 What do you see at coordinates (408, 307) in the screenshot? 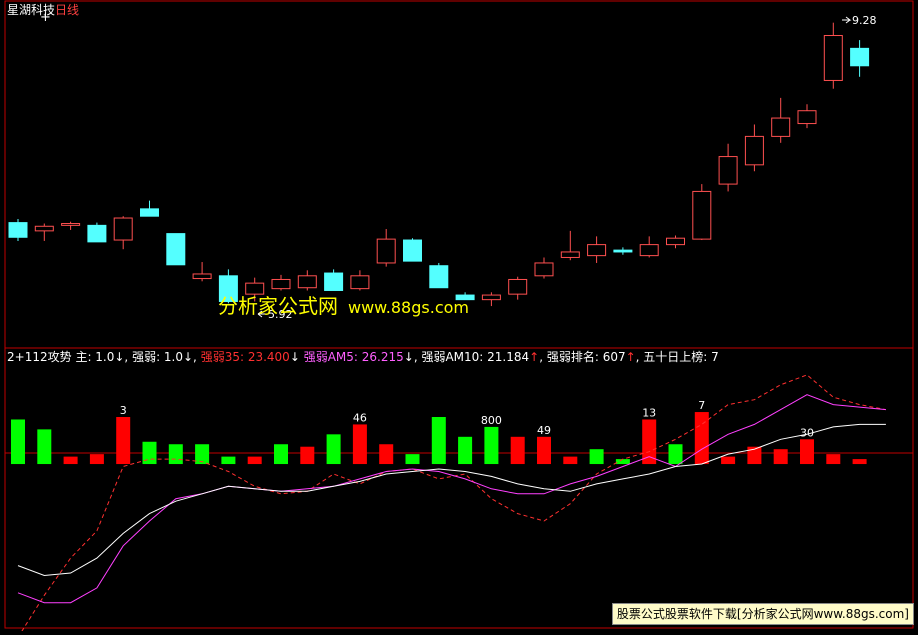
I see `watermark-url: www.88gs.com` at bounding box center [408, 307].